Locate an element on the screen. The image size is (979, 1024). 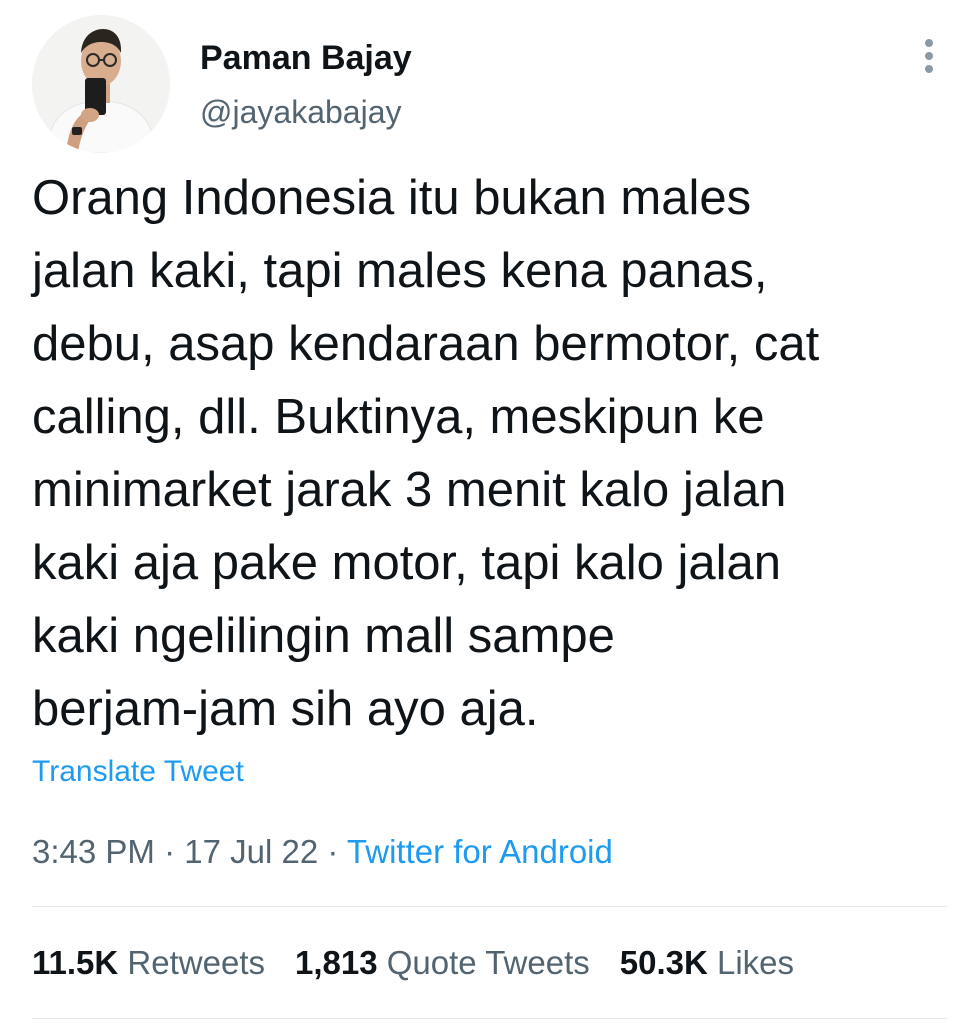
likes-count: 50.3K is located at coordinates (663, 962).